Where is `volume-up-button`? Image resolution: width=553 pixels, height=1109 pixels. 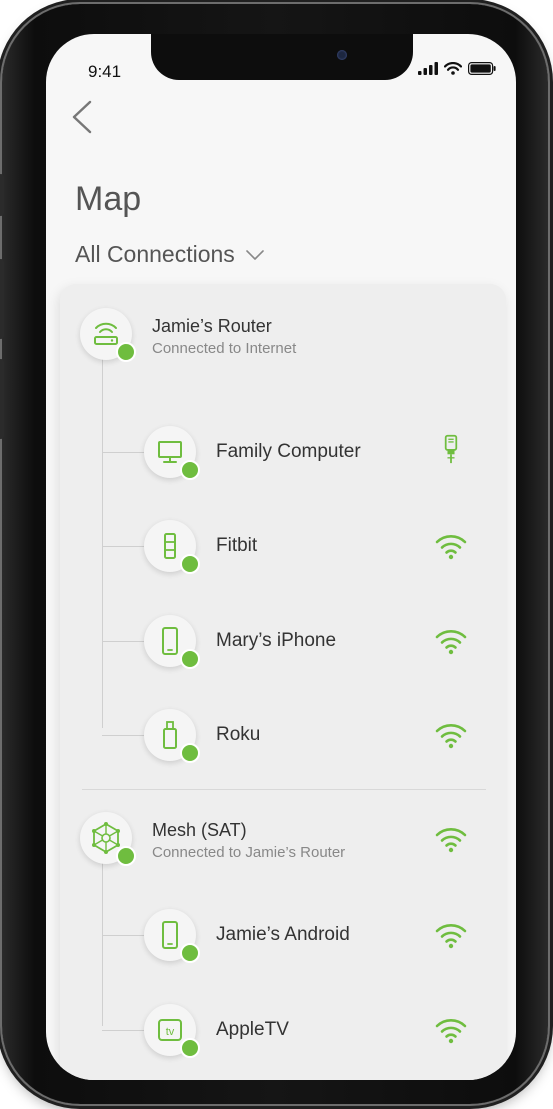 volume-up-button is located at coordinates (2, 299).